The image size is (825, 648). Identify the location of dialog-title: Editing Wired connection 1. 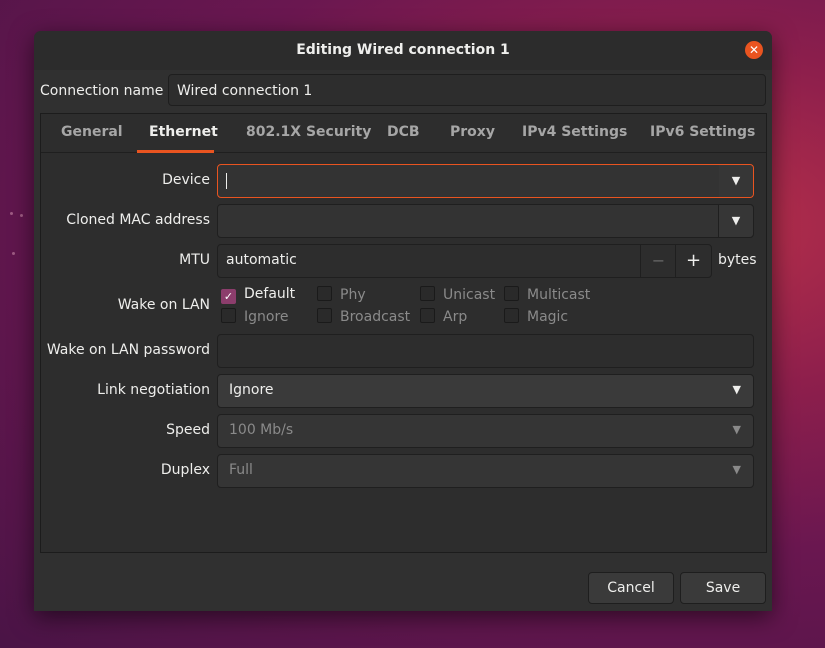
(403, 50).